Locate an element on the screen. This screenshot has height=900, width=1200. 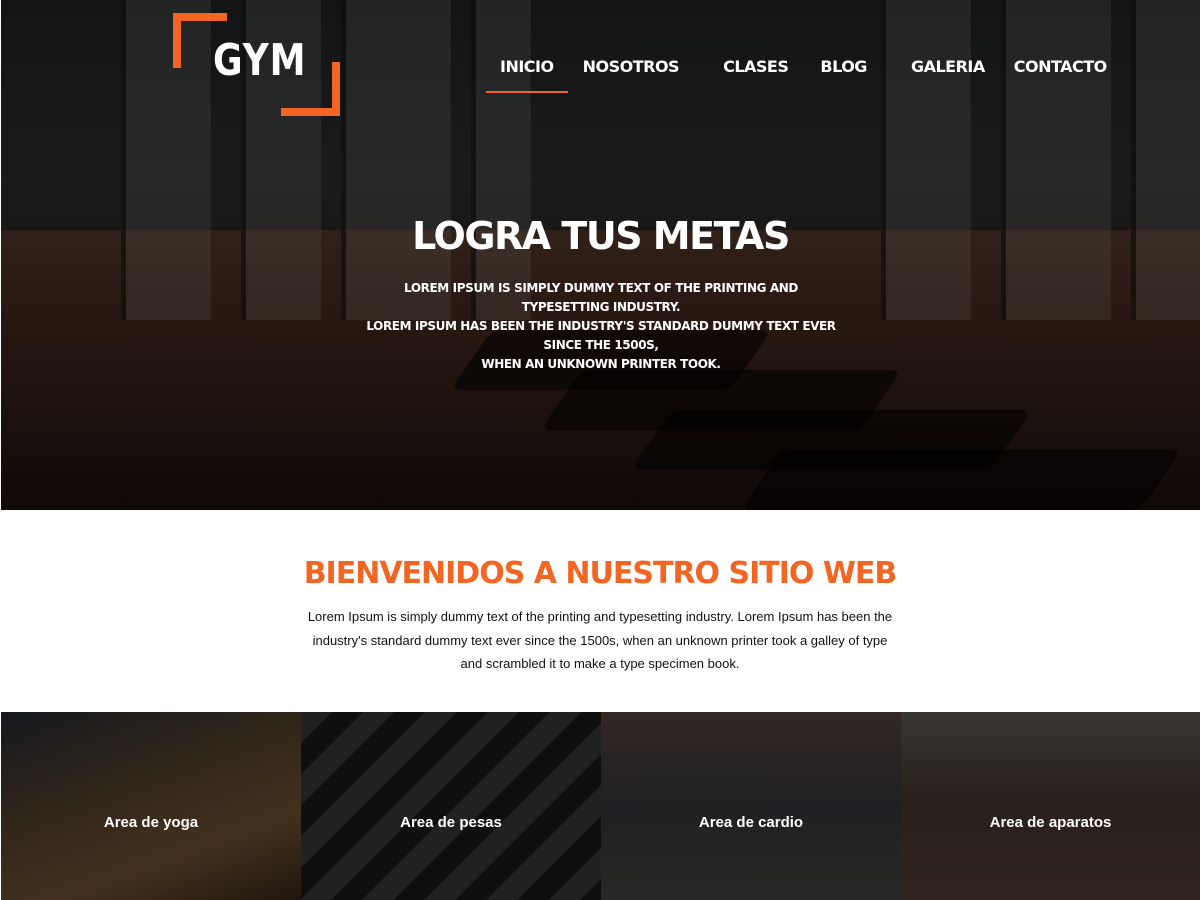
area-label: Area de yoga is located at coordinates (151, 822).